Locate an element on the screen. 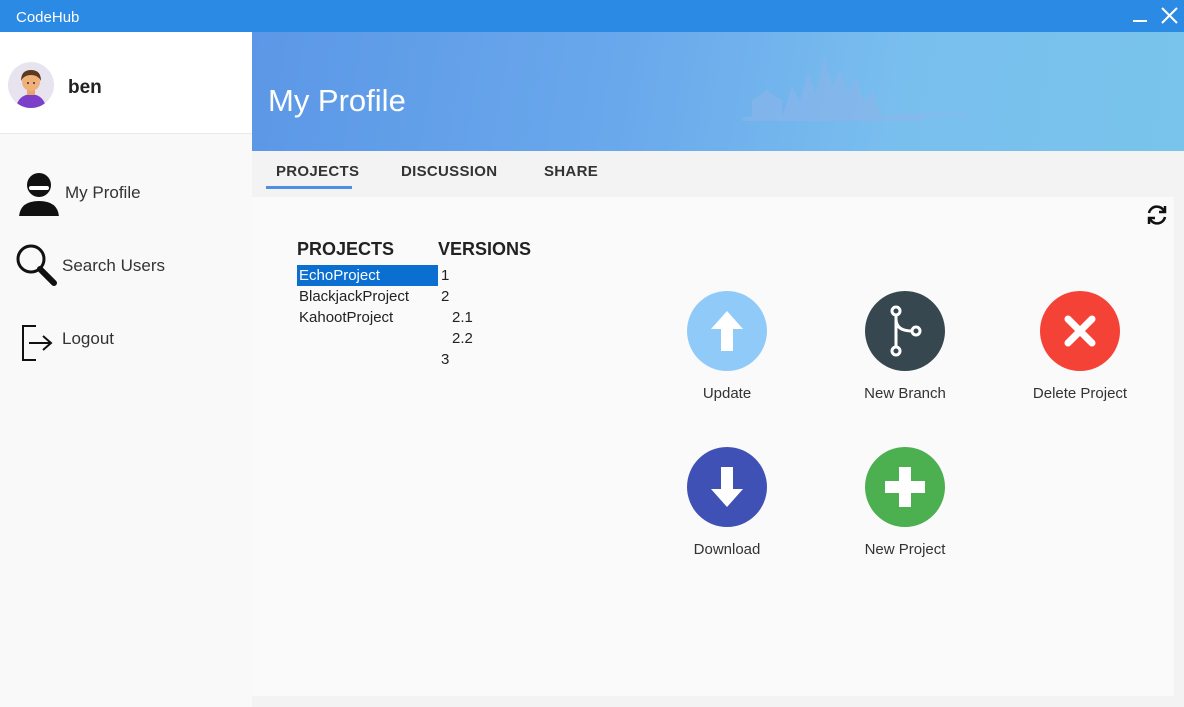 The height and width of the screenshot is (707, 1184). avatar is located at coordinates (31, 85).